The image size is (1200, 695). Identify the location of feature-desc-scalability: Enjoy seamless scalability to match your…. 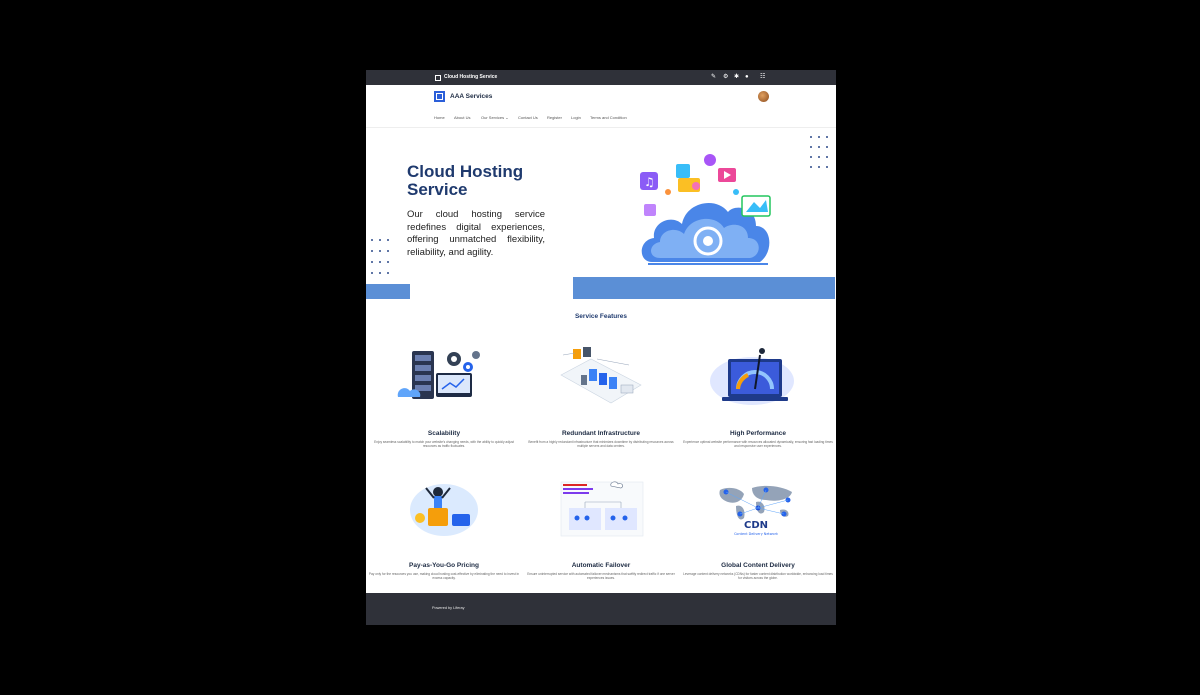
(444, 444).